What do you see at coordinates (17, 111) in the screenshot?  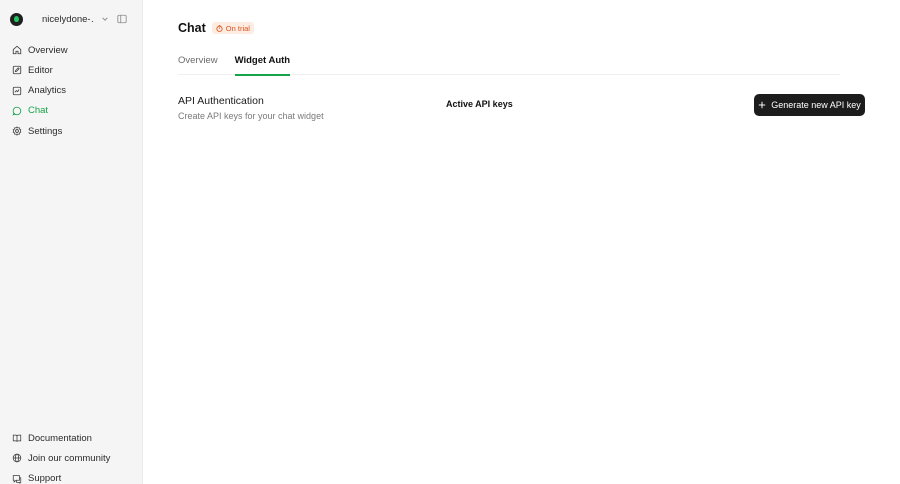 I see `chat-icon` at bounding box center [17, 111].